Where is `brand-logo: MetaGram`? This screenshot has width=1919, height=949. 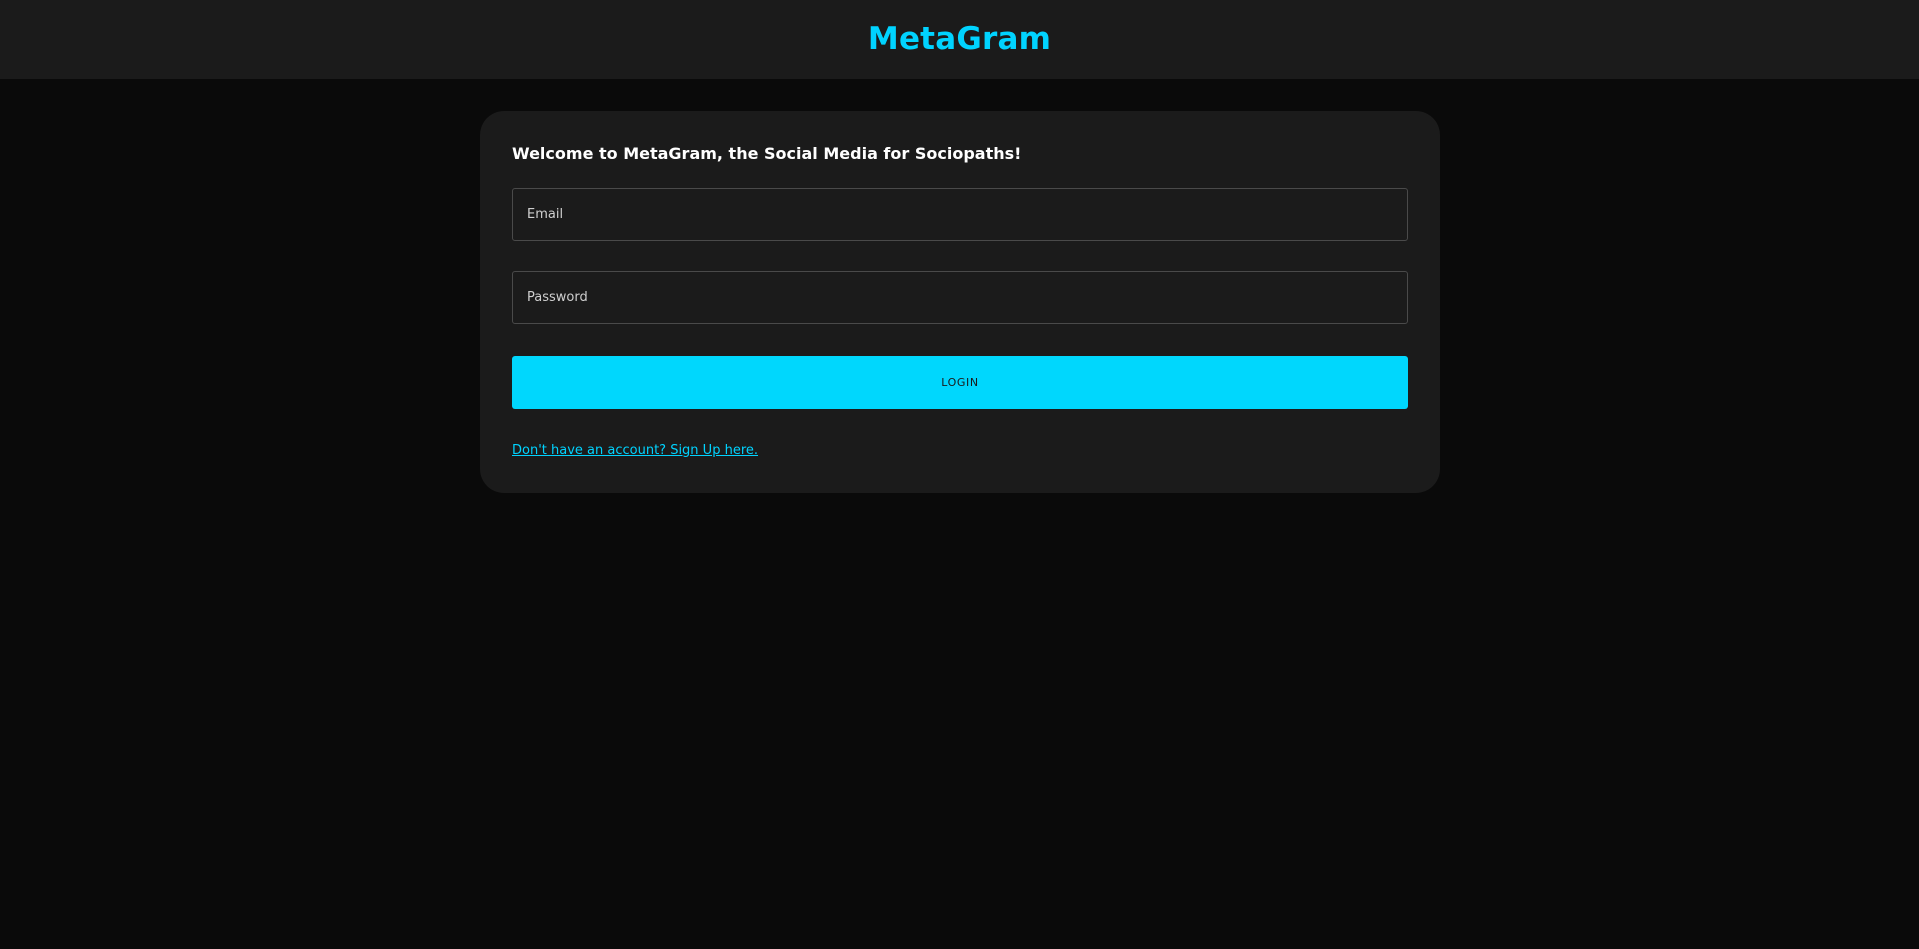 brand-logo: MetaGram is located at coordinates (959, 39).